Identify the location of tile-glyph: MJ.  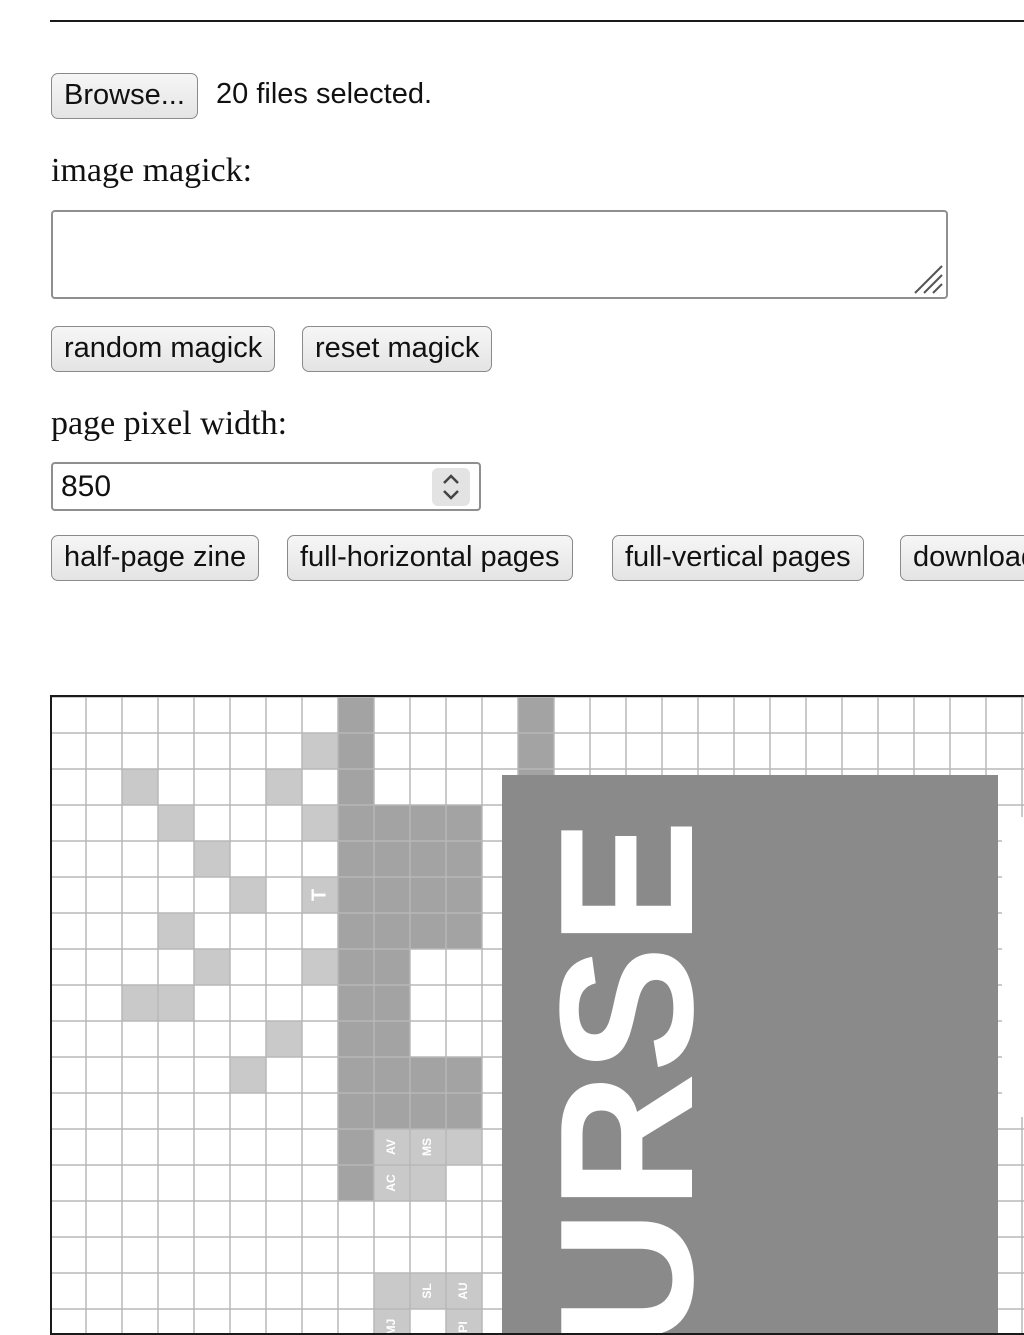
(391, 1327).